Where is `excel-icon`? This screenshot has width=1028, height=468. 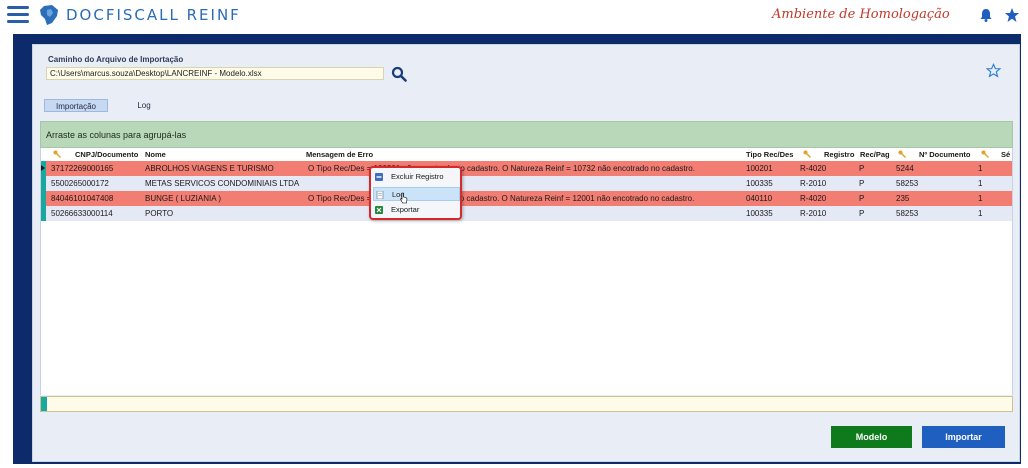 excel-icon is located at coordinates (379, 210).